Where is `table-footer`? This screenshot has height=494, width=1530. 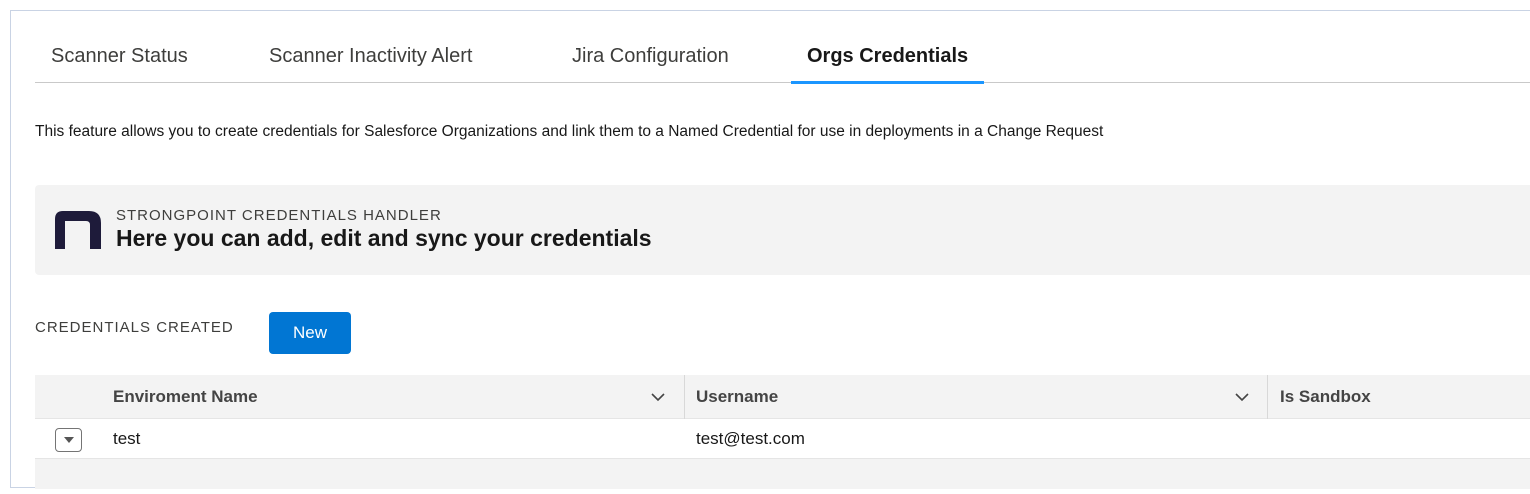 table-footer is located at coordinates (782, 474).